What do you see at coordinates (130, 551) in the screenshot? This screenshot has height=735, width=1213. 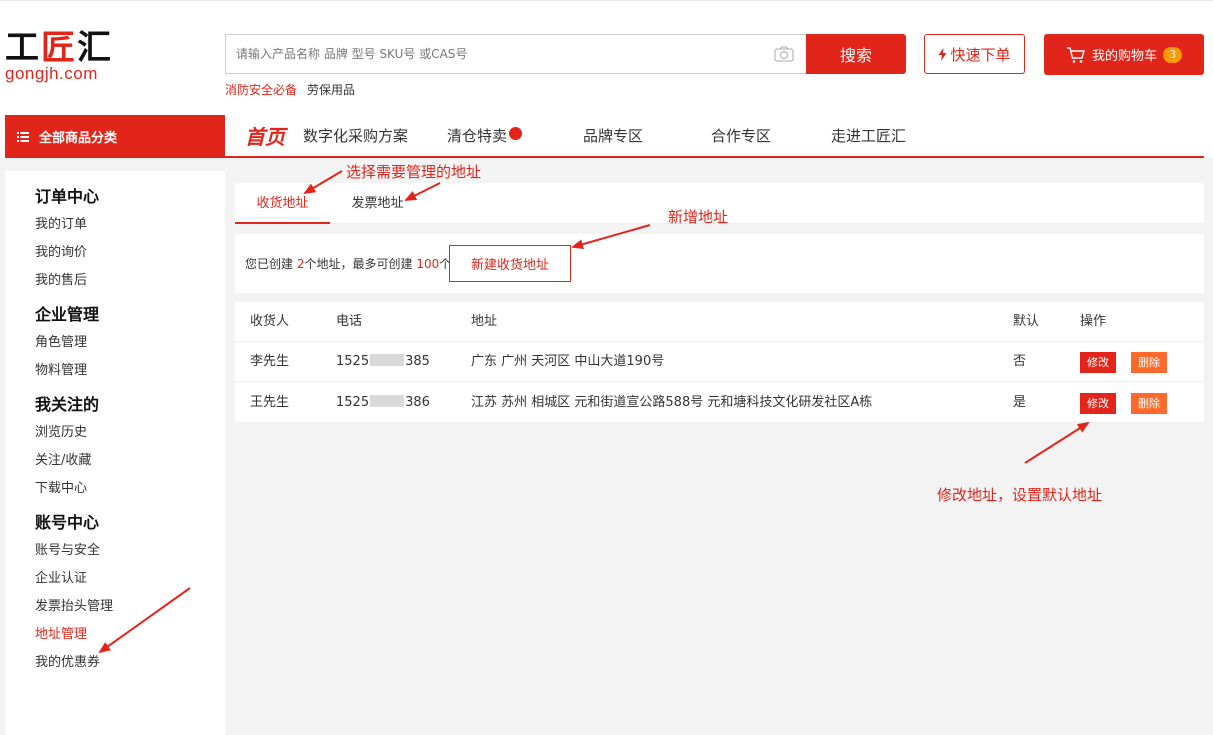 I see `sidebar-item-security: 账号与安全` at bounding box center [130, 551].